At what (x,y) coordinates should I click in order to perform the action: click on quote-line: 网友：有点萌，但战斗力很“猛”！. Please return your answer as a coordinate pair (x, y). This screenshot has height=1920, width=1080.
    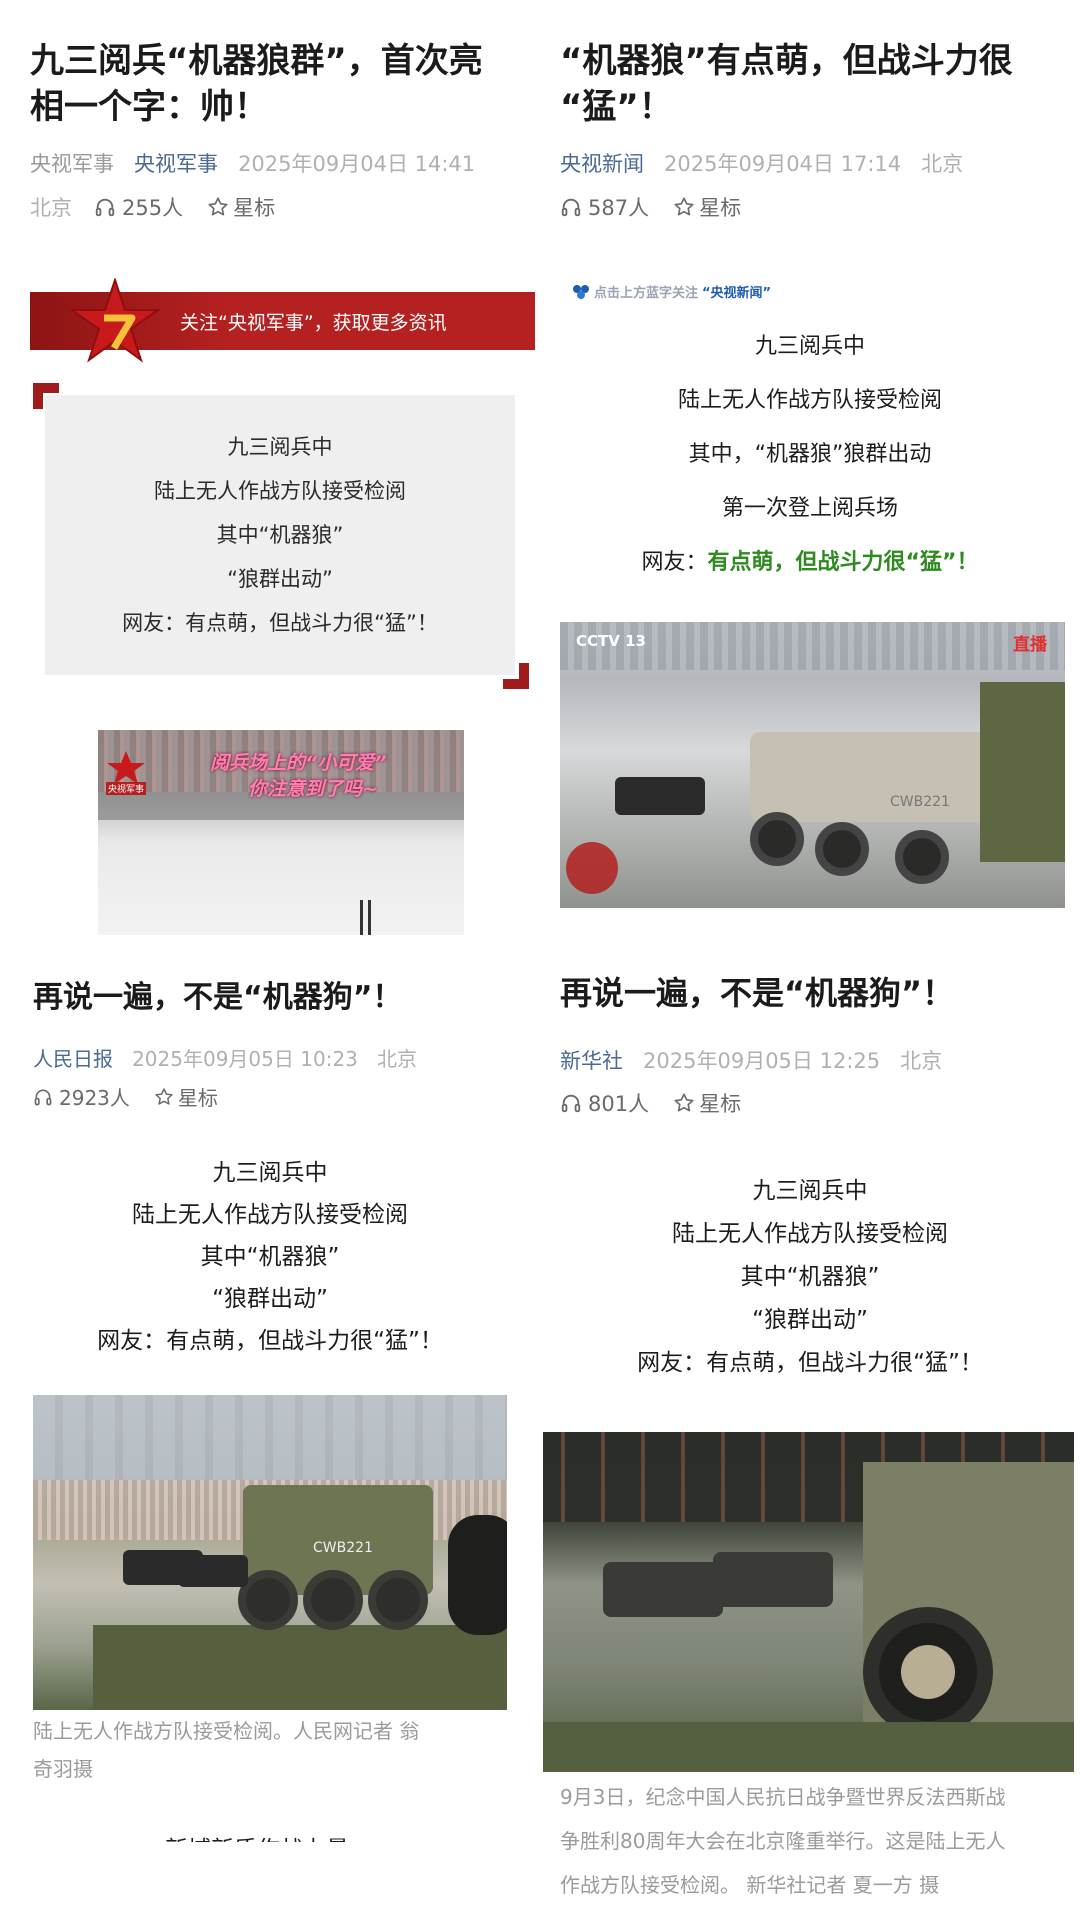
    Looking at the image, I should click on (280, 623).